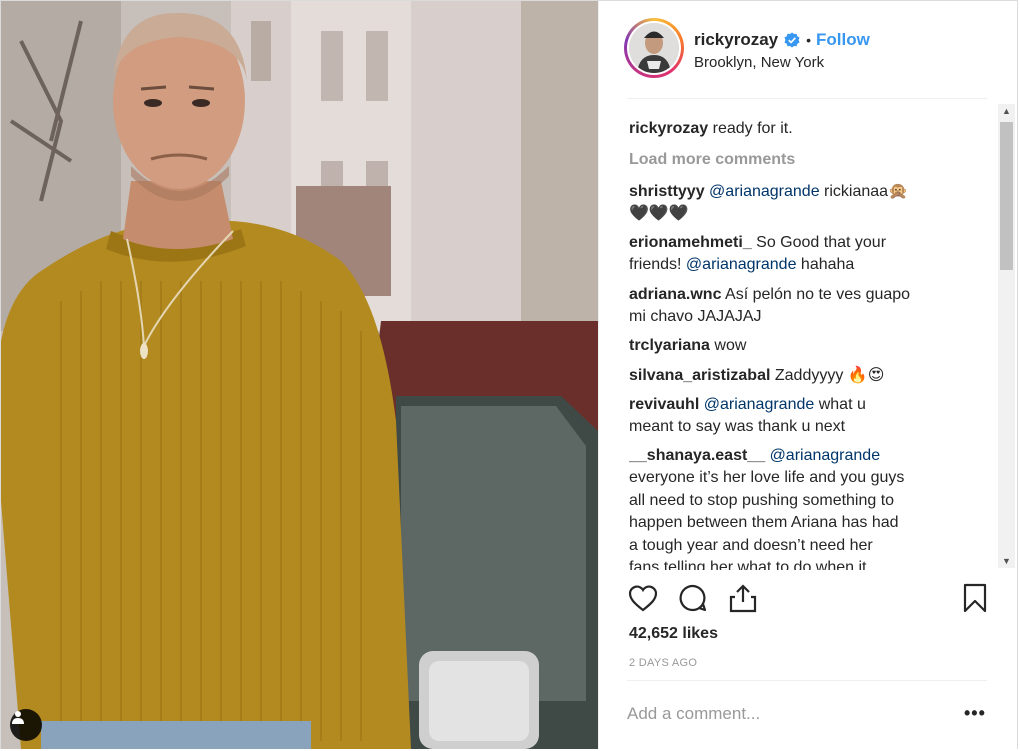 This screenshot has height=751, width=1020. What do you see at coordinates (840, 404) in the screenshot?
I see `comment-text: what u` at bounding box center [840, 404].